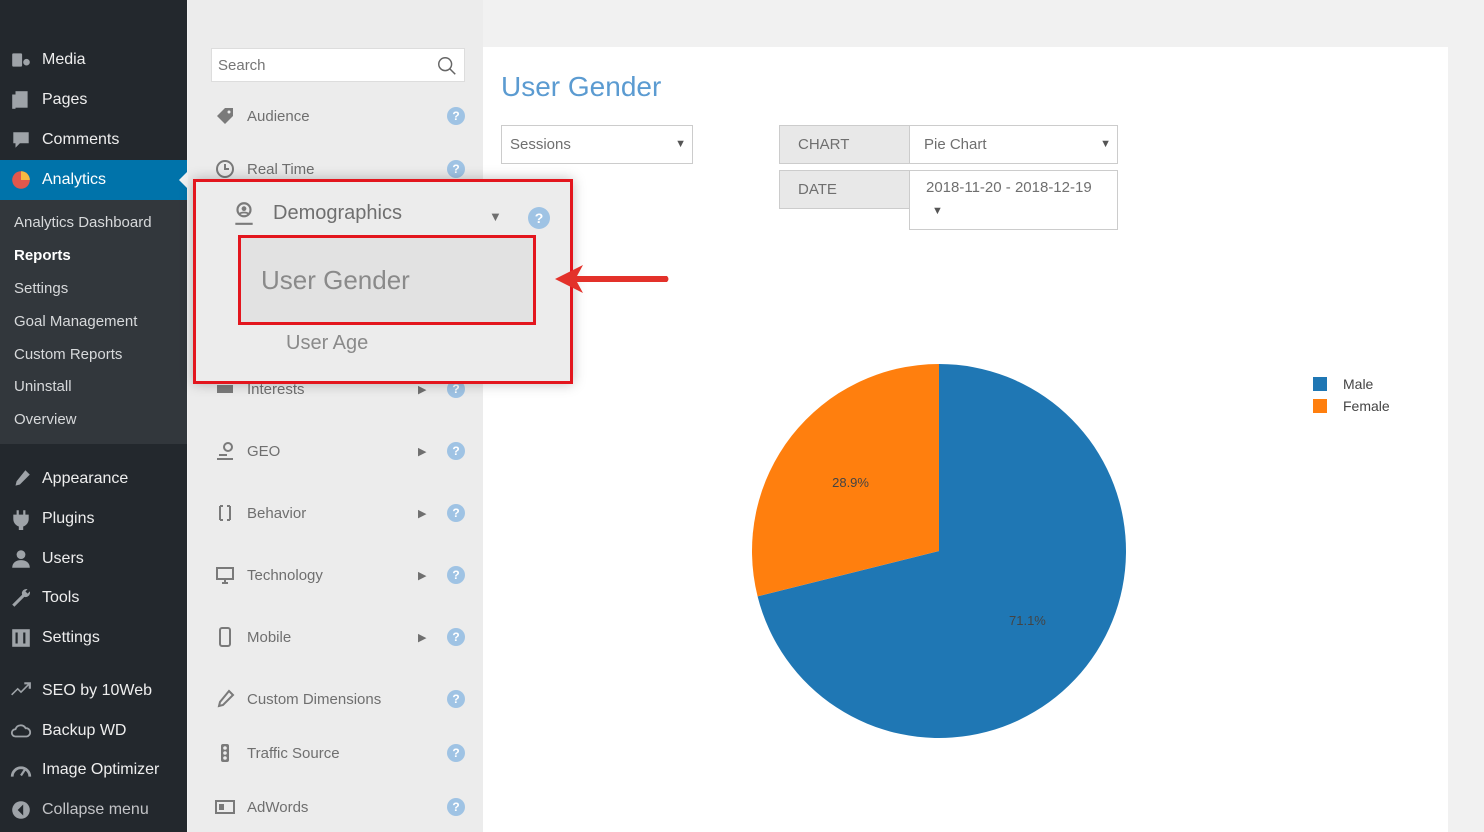  I want to click on menu-item-media: Media, so click(93, 60).